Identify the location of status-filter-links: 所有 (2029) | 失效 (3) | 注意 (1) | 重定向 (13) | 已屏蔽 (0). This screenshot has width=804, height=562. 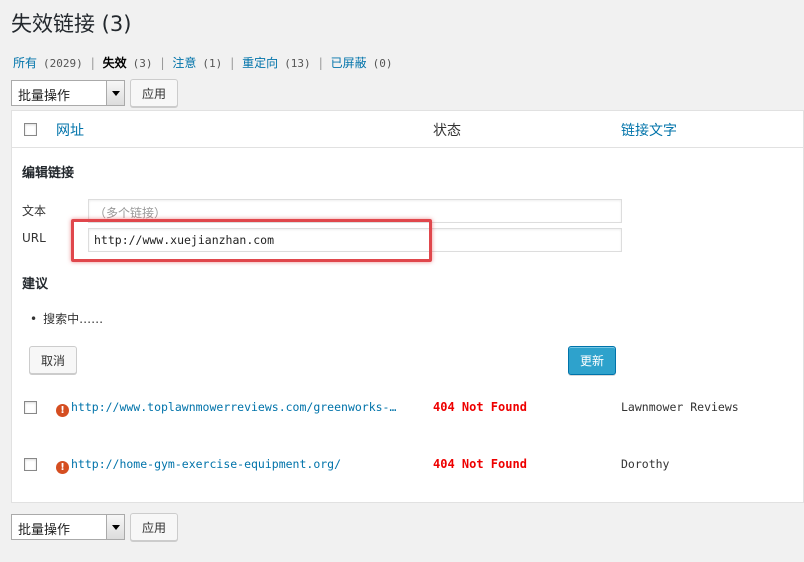
(202, 62).